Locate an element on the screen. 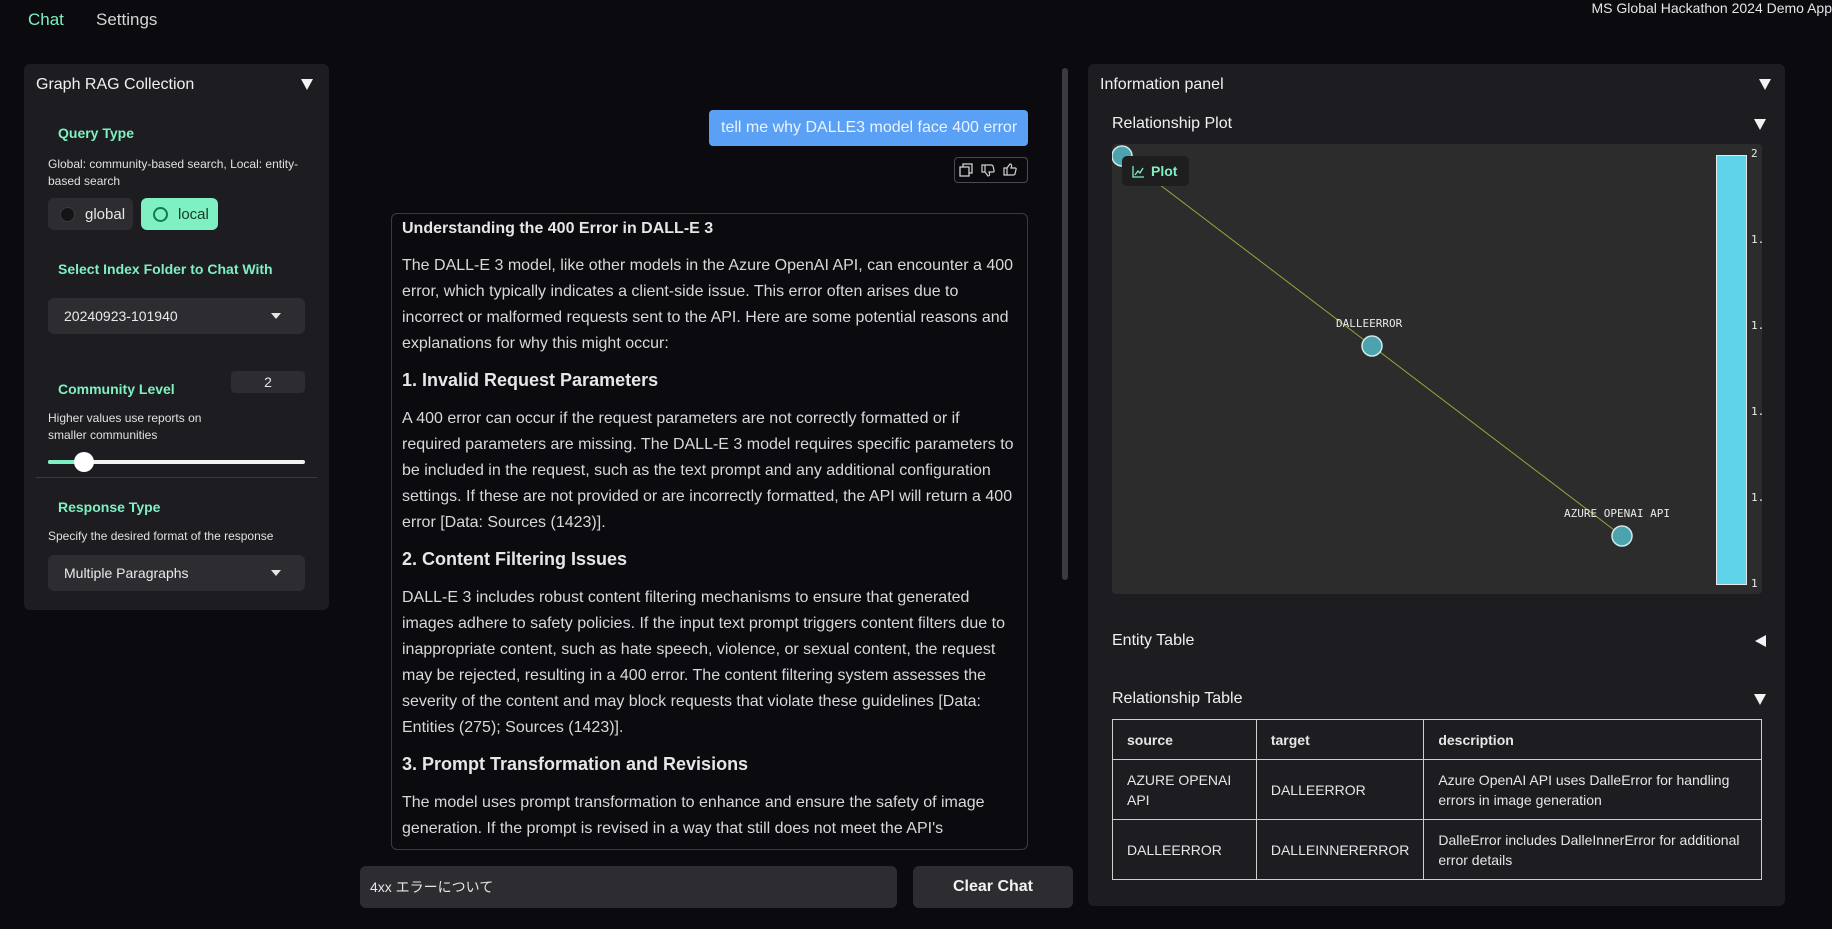  node-label: DALLEERROR is located at coordinates (1369, 323).